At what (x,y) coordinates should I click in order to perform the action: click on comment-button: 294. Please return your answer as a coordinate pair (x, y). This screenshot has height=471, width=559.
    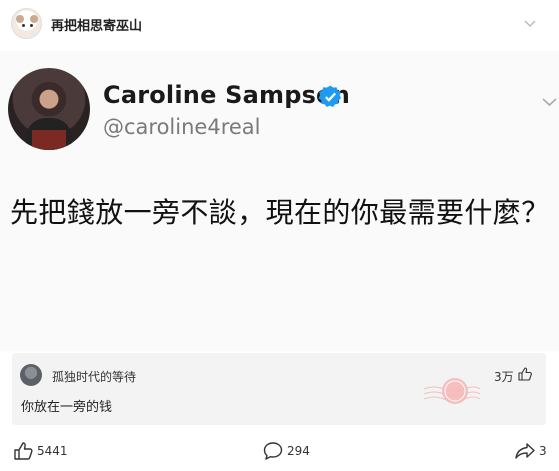
    Looking at the image, I should click on (286, 451).